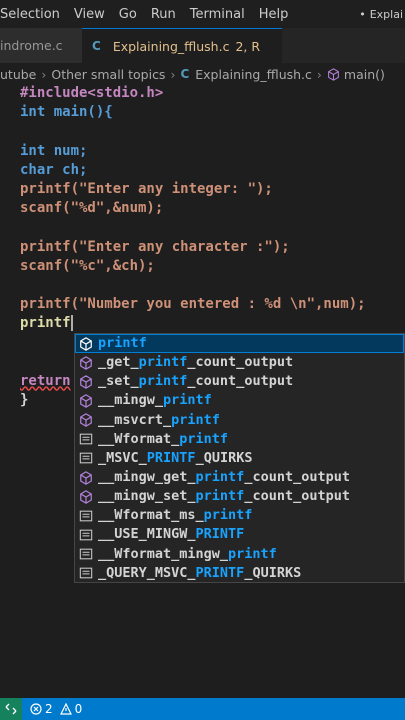  I want to click on suggestion-item: printf, so click(239, 344).